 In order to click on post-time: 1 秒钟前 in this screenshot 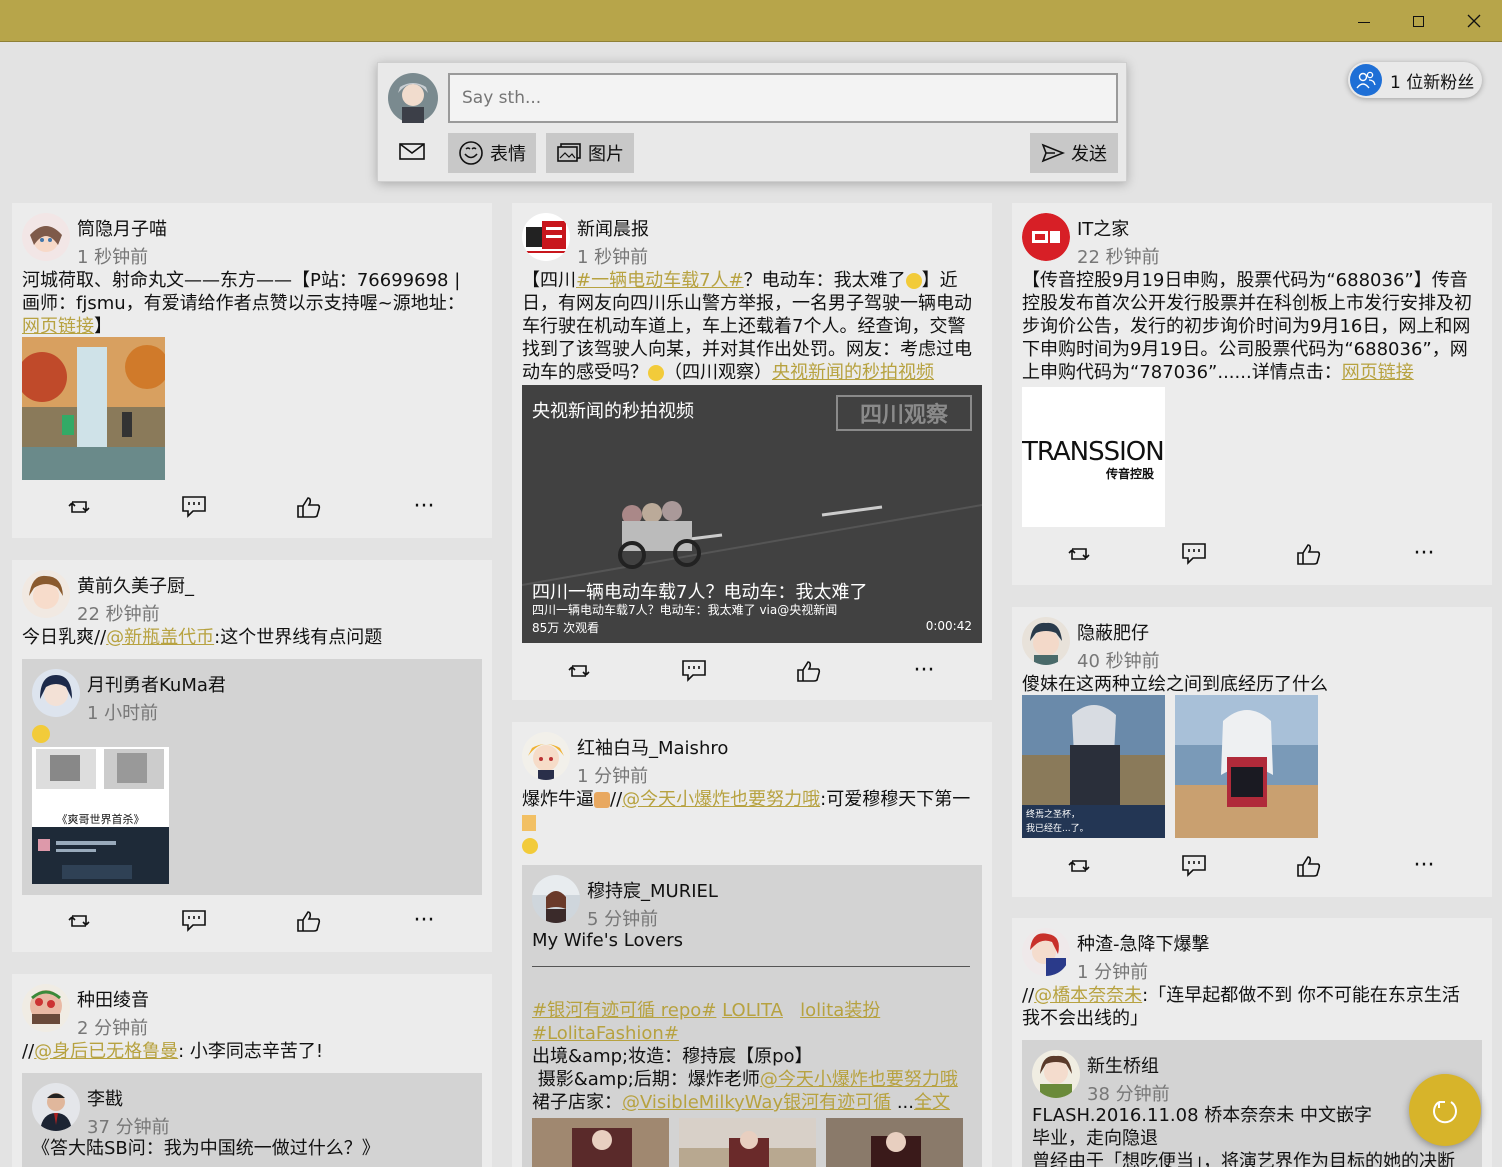, I will do `click(113, 257)`.